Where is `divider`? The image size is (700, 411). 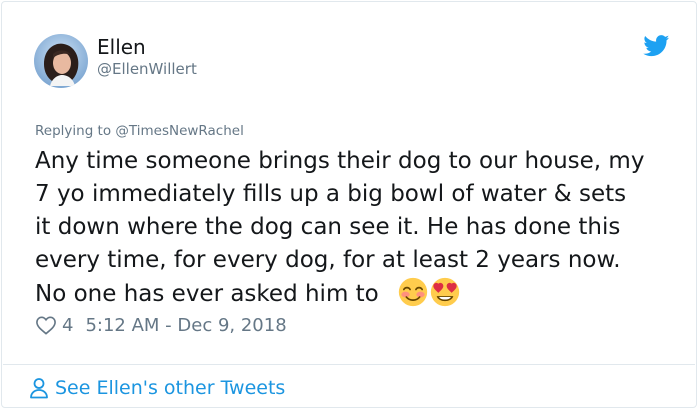 divider is located at coordinates (349, 364).